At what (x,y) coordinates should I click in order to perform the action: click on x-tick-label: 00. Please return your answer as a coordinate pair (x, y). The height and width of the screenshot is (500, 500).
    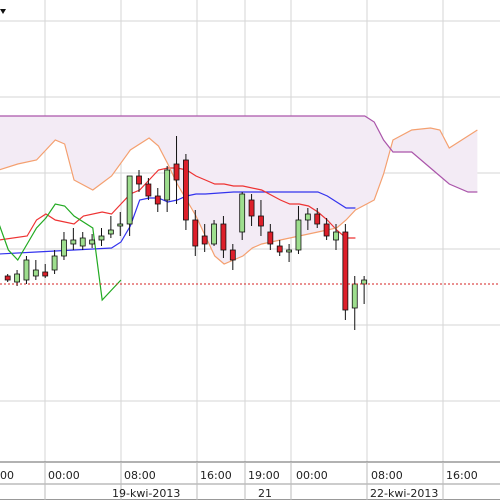
    Looking at the image, I should click on (7, 475).